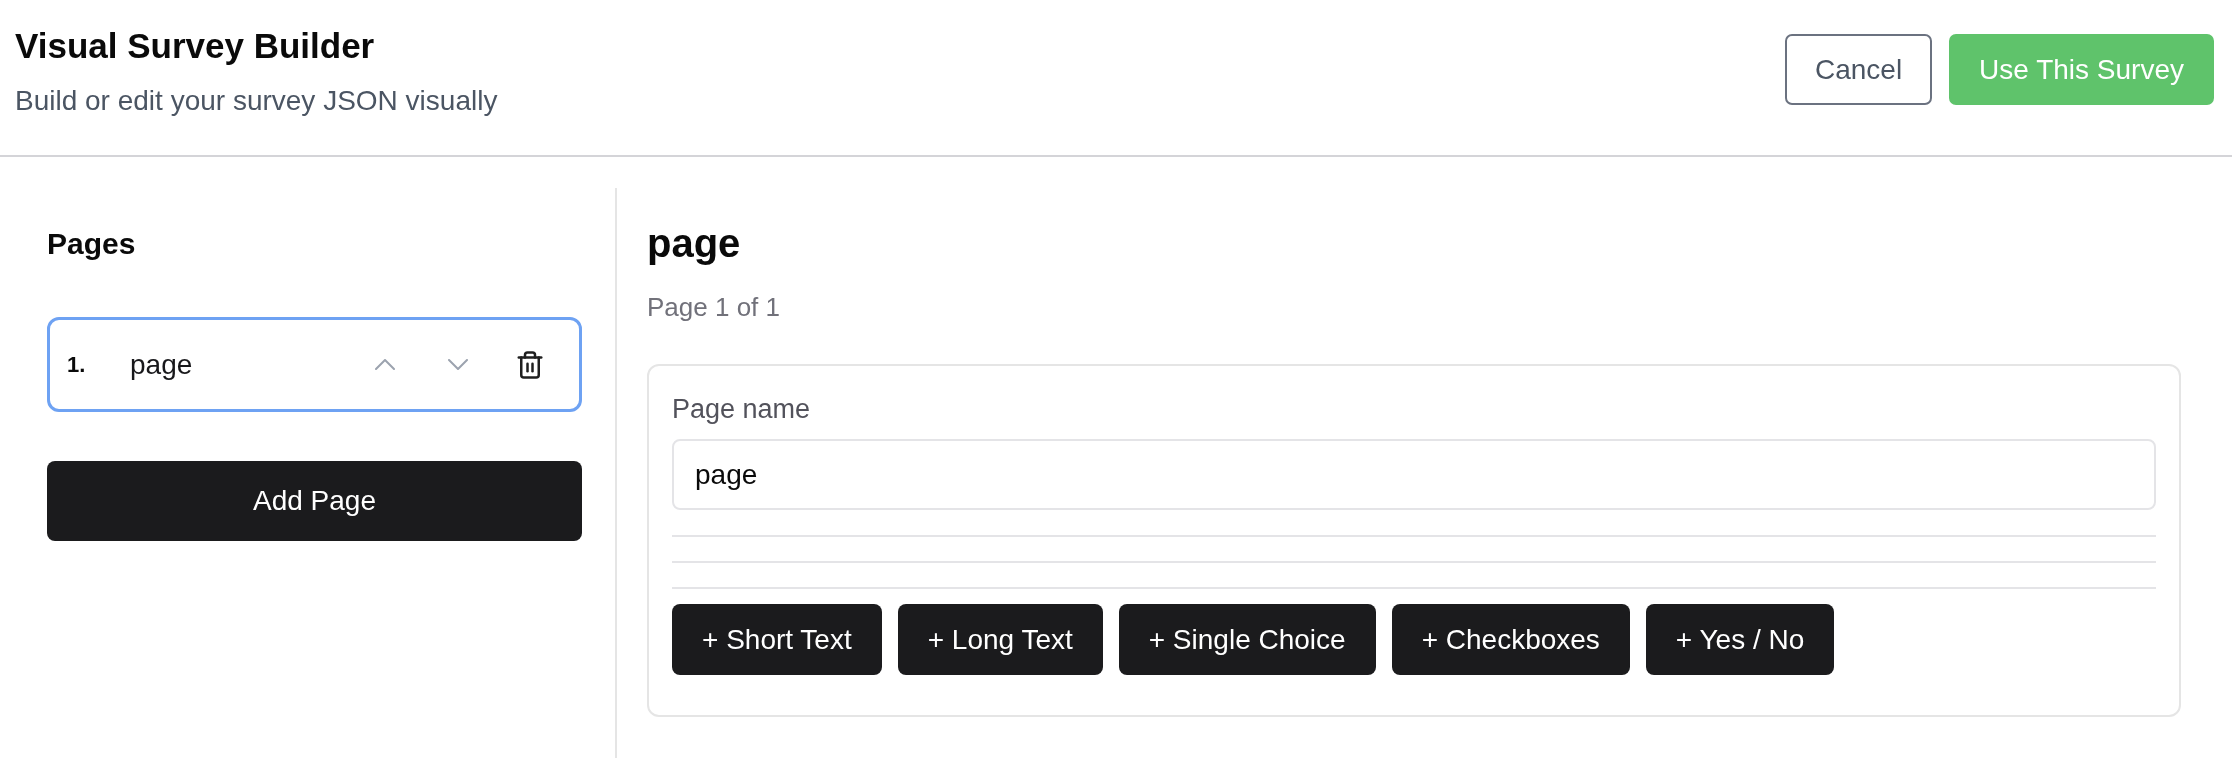 This screenshot has height=758, width=2232. What do you see at coordinates (1740, 639) in the screenshot?
I see `add-question-button: + Yes / No` at bounding box center [1740, 639].